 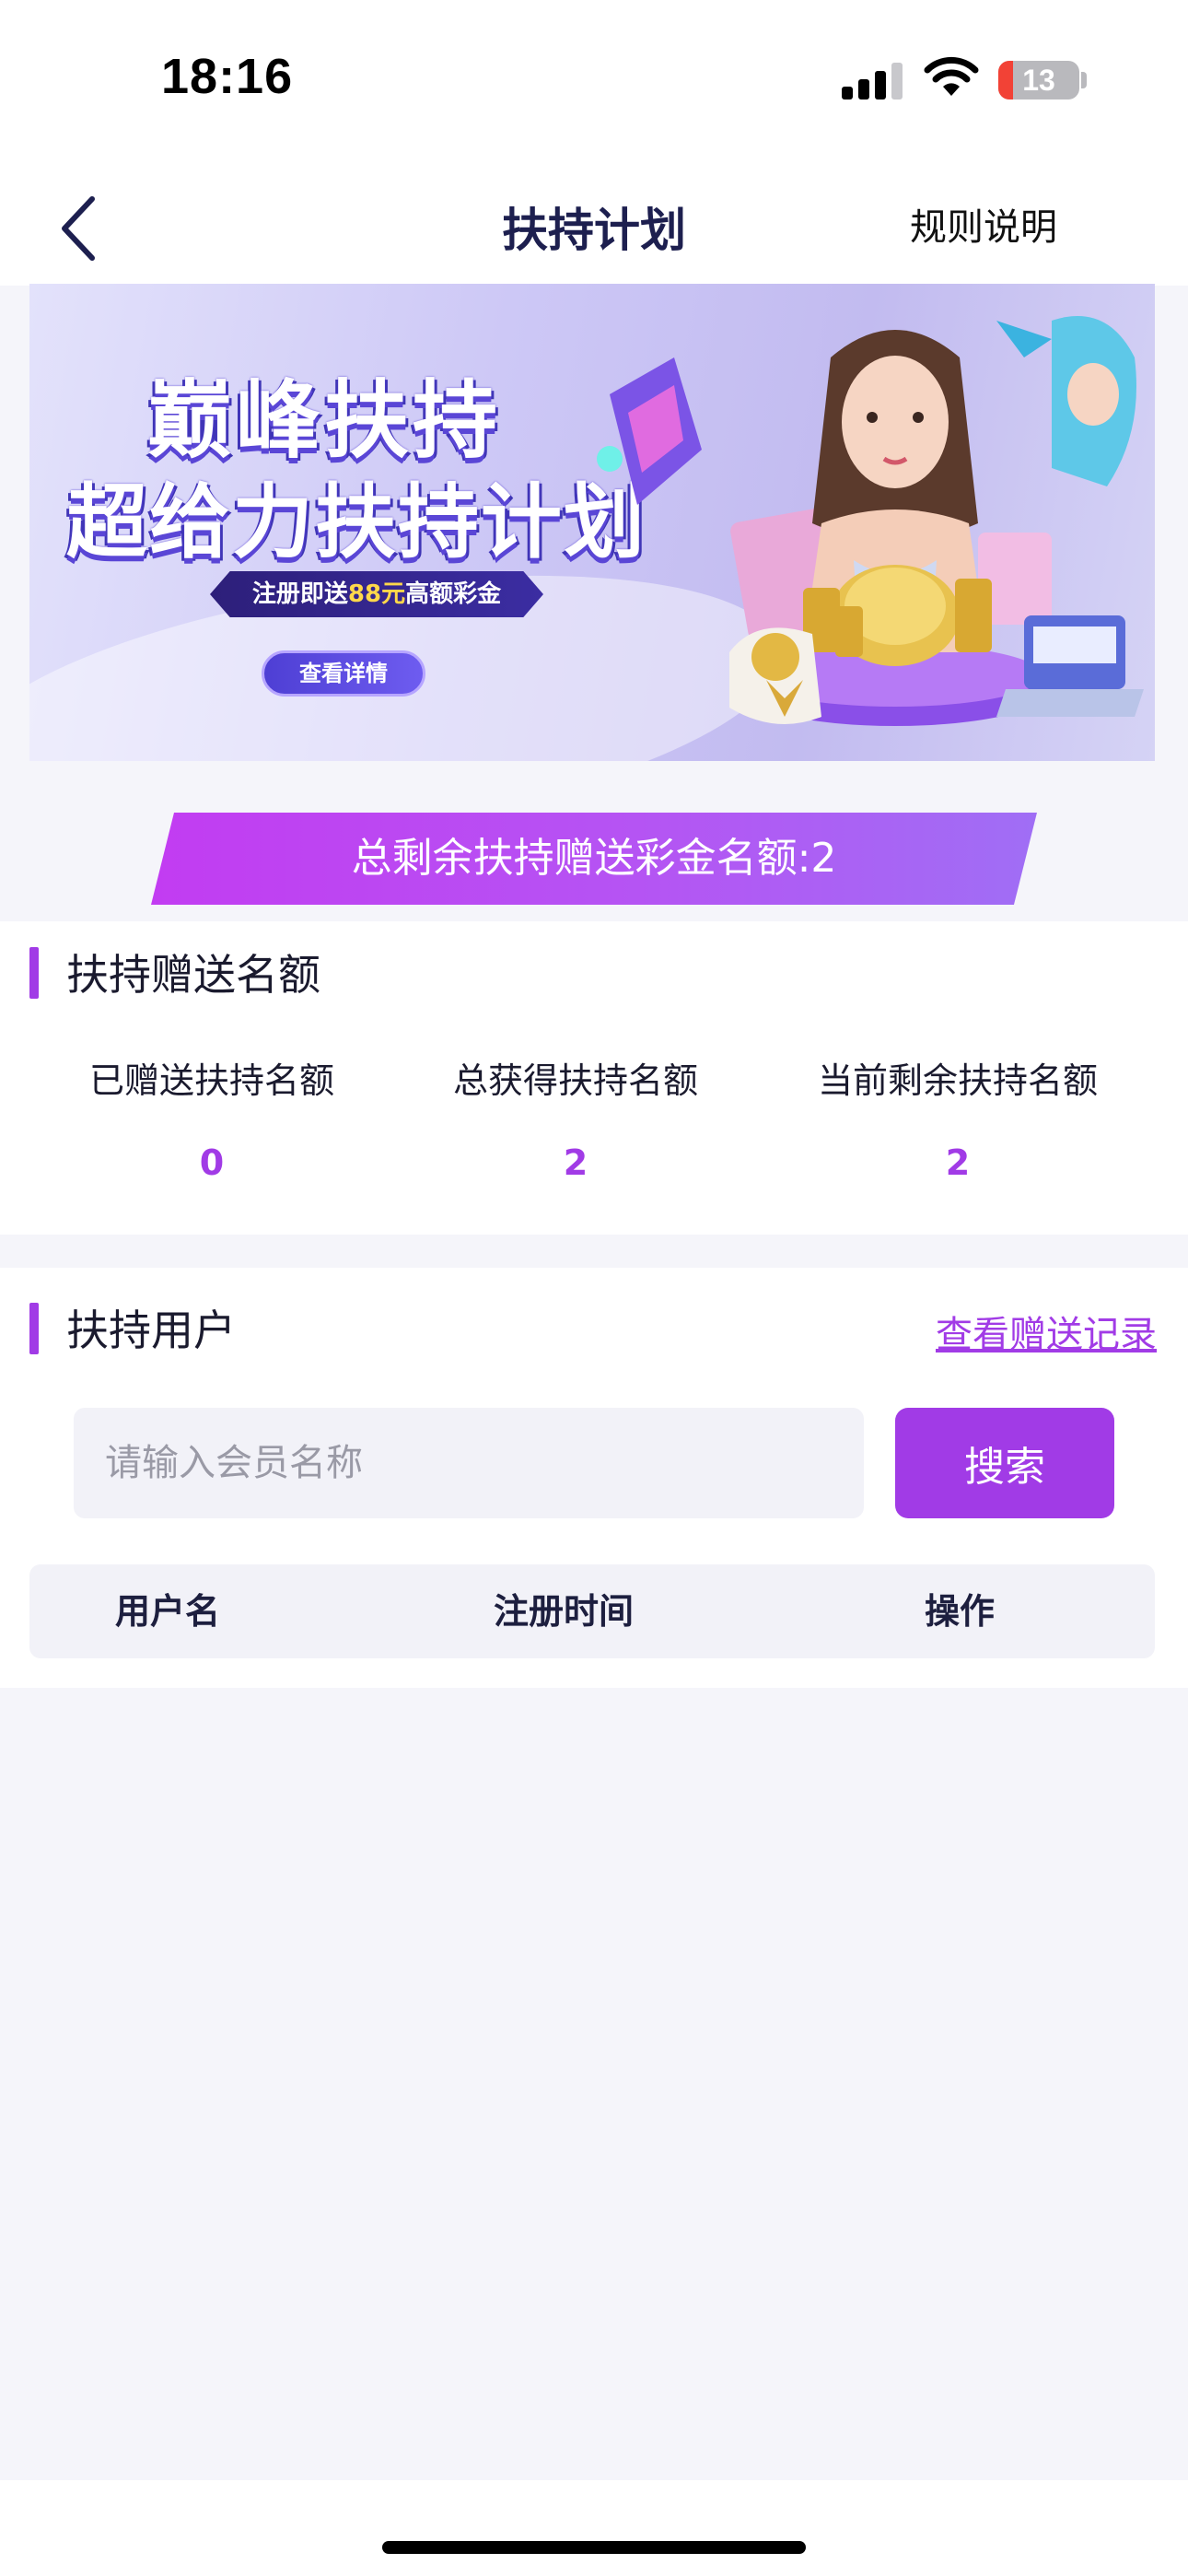 I want to click on battery-level: 13, so click(x=1038, y=80).